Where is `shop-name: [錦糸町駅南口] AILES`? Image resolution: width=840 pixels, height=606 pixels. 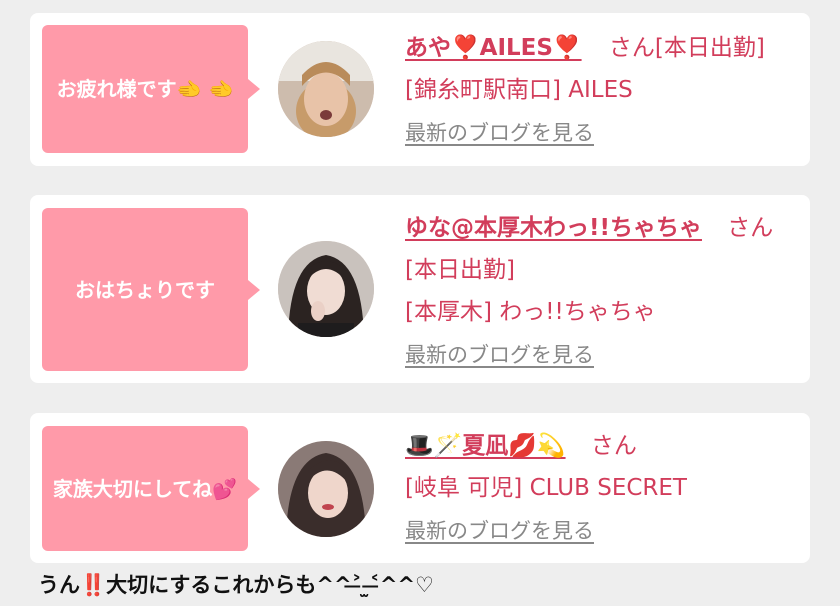
shop-name: [錦糸町駅南口] AILES is located at coordinates (519, 90).